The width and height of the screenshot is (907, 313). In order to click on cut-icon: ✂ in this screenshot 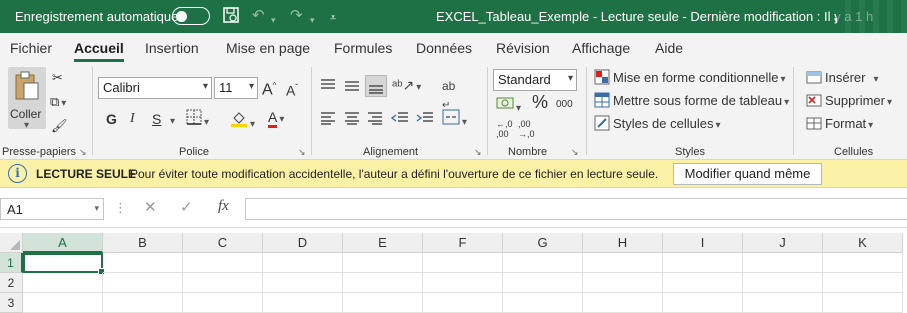, I will do `click(57, 78)`.